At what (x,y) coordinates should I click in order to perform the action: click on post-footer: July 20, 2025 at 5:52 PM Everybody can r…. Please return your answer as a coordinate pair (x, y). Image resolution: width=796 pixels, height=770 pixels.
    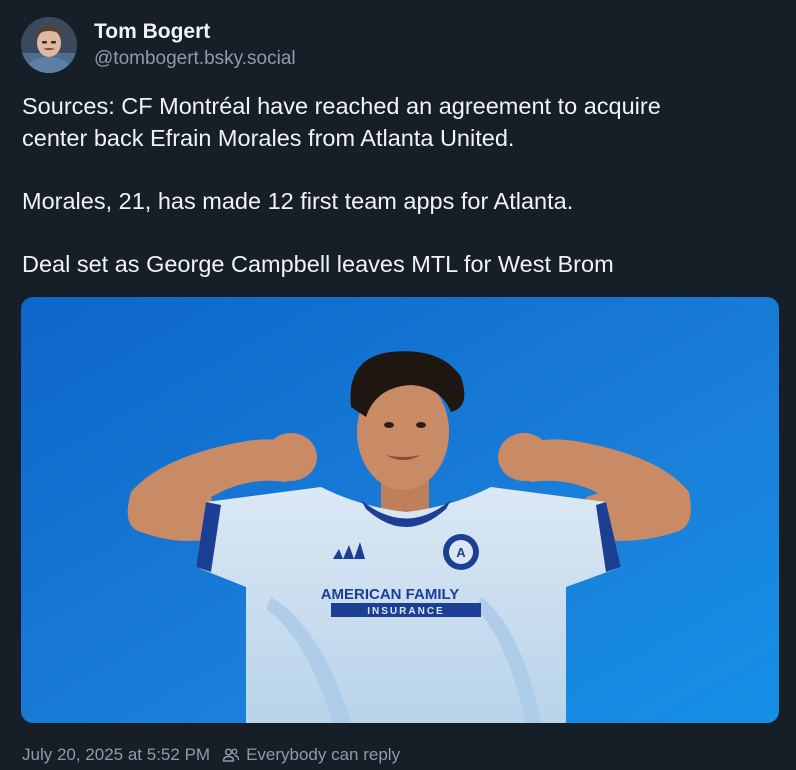
    Looking at the image, I should click on (211, 755).